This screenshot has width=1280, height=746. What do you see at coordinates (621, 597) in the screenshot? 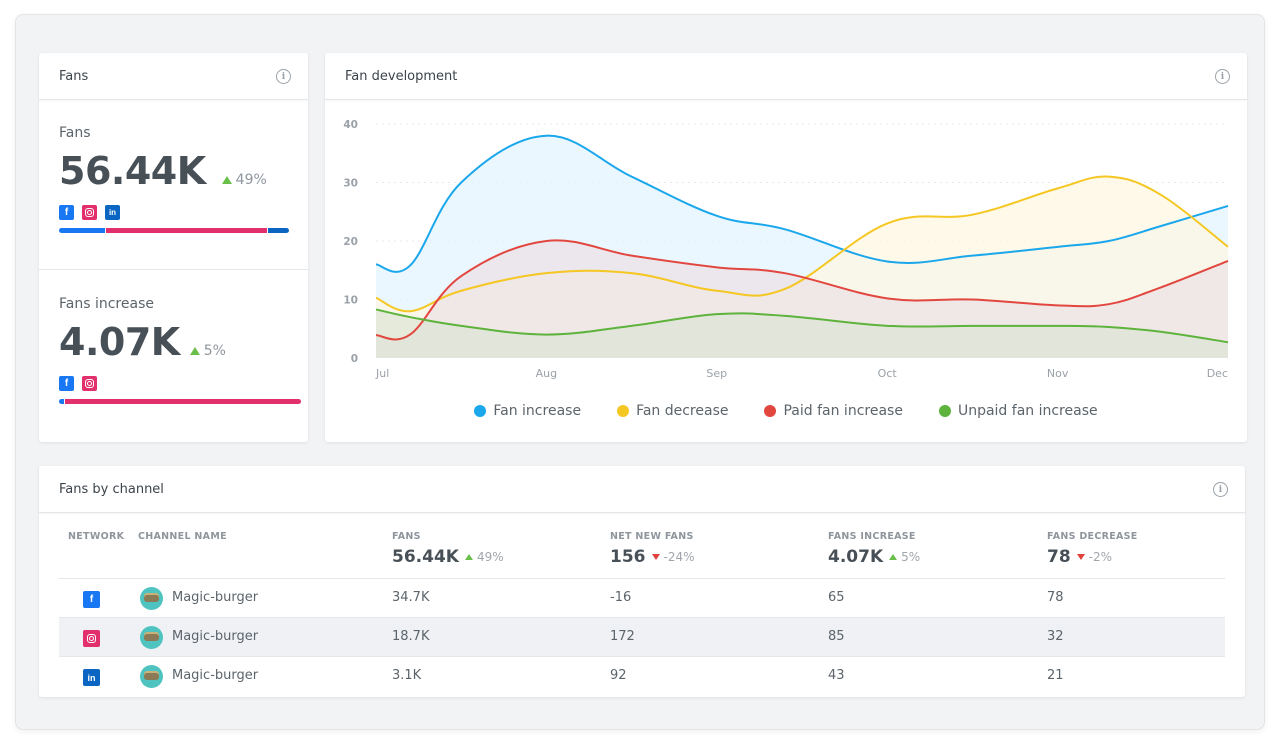
I see `net-new-fans-cell: -16` at bounding box center [621, 597].